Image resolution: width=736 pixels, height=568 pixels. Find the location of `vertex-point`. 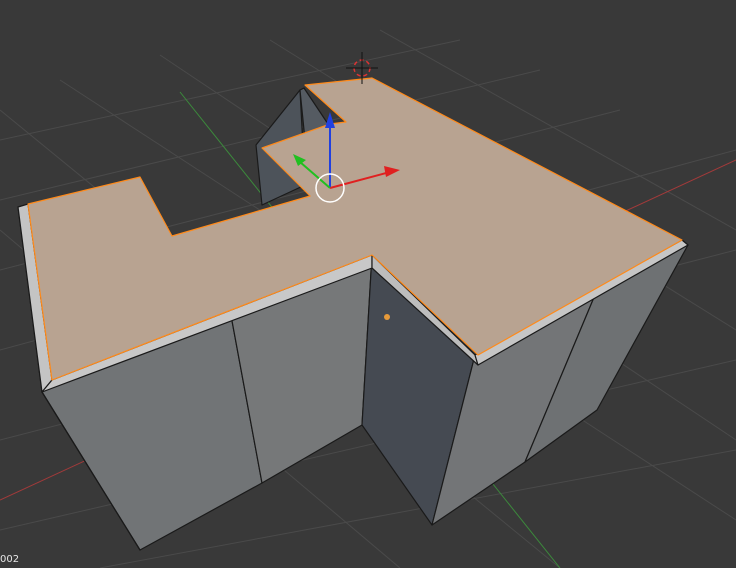

vertex-point is located at coordinates (387, 317).